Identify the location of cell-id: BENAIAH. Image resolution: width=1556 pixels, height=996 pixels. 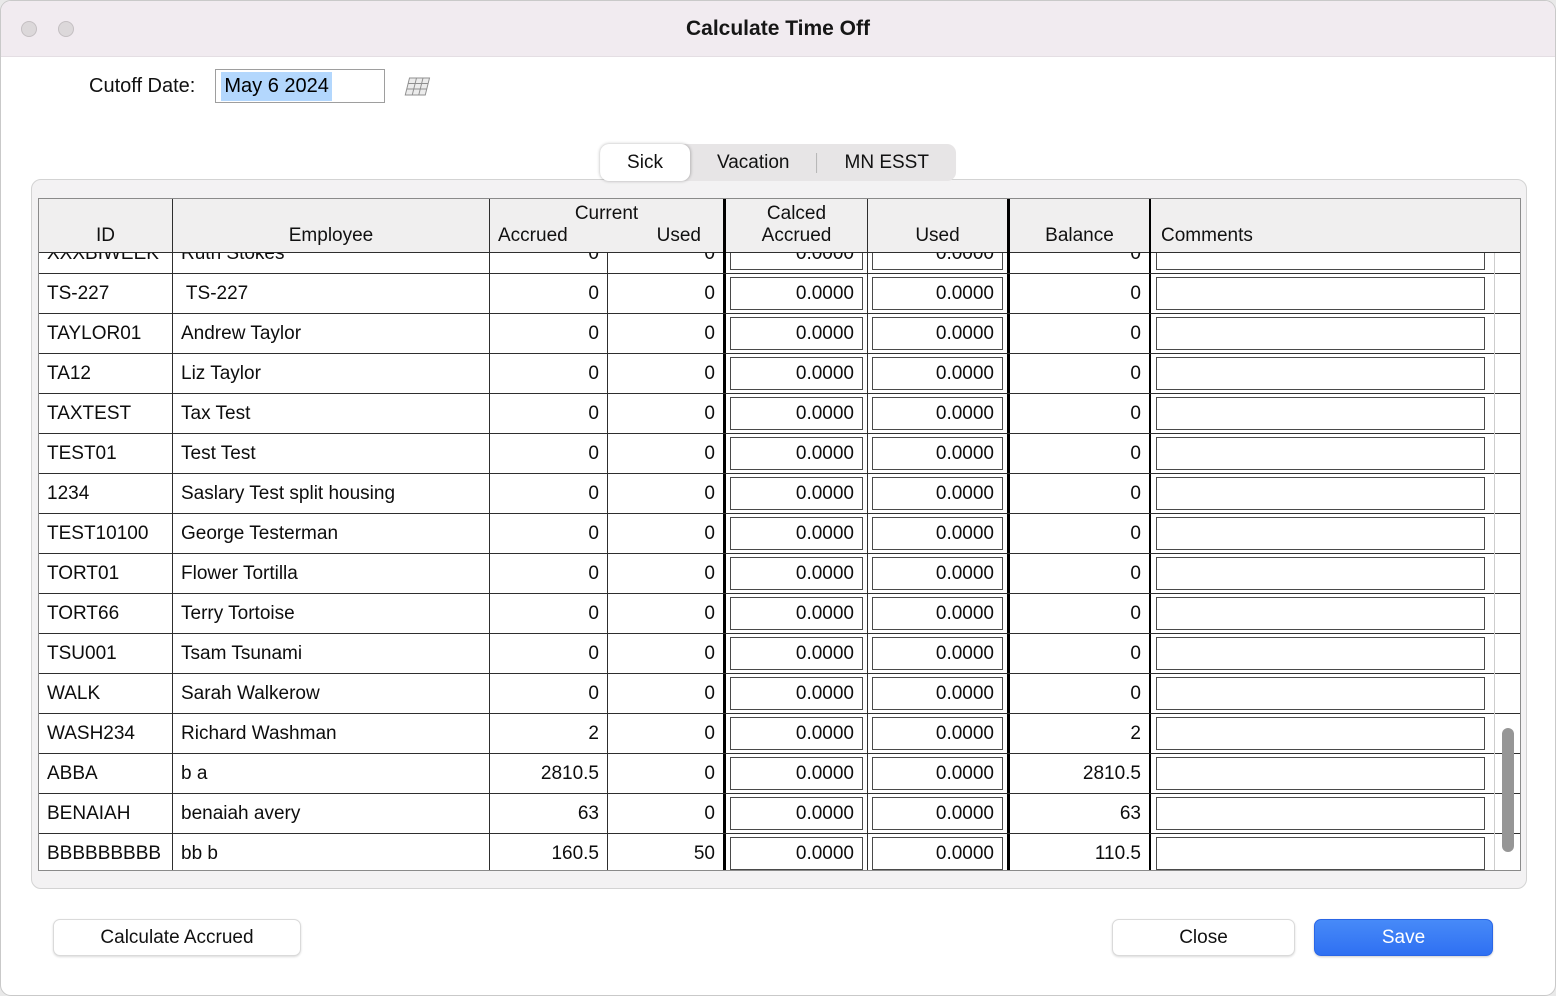
(106, 813).